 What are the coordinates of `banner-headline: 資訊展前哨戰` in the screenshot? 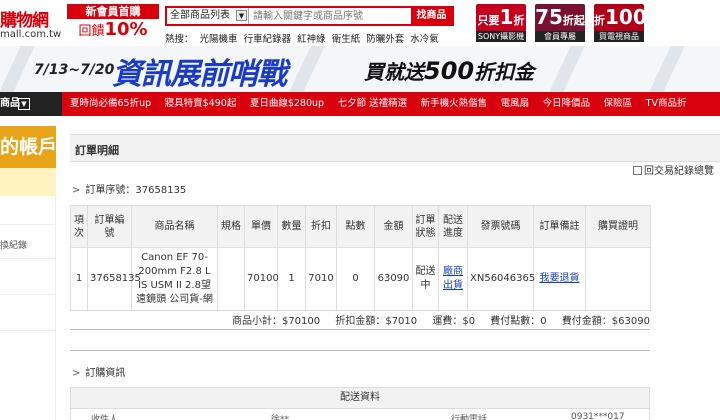 It's located at (199, 74).